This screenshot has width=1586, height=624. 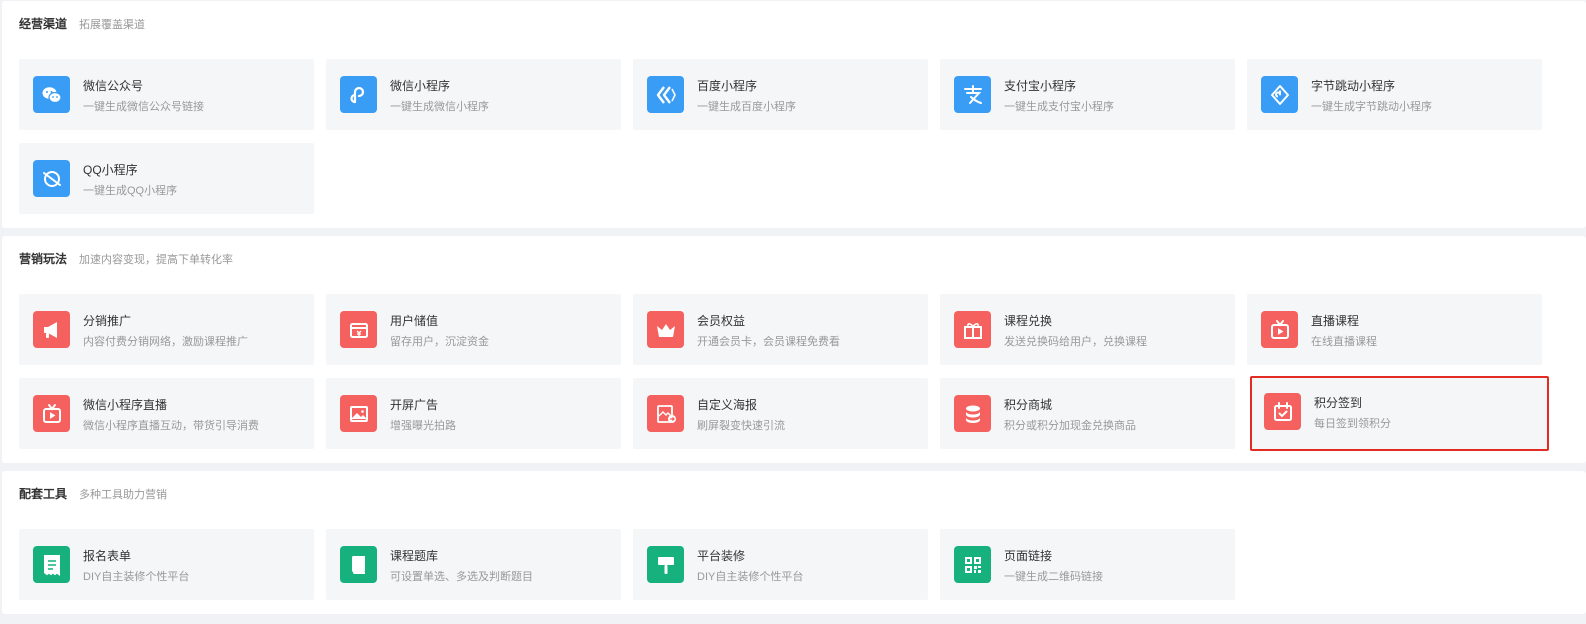 I want to click on card-title: 微信公众号, so click(x=113, y=86).